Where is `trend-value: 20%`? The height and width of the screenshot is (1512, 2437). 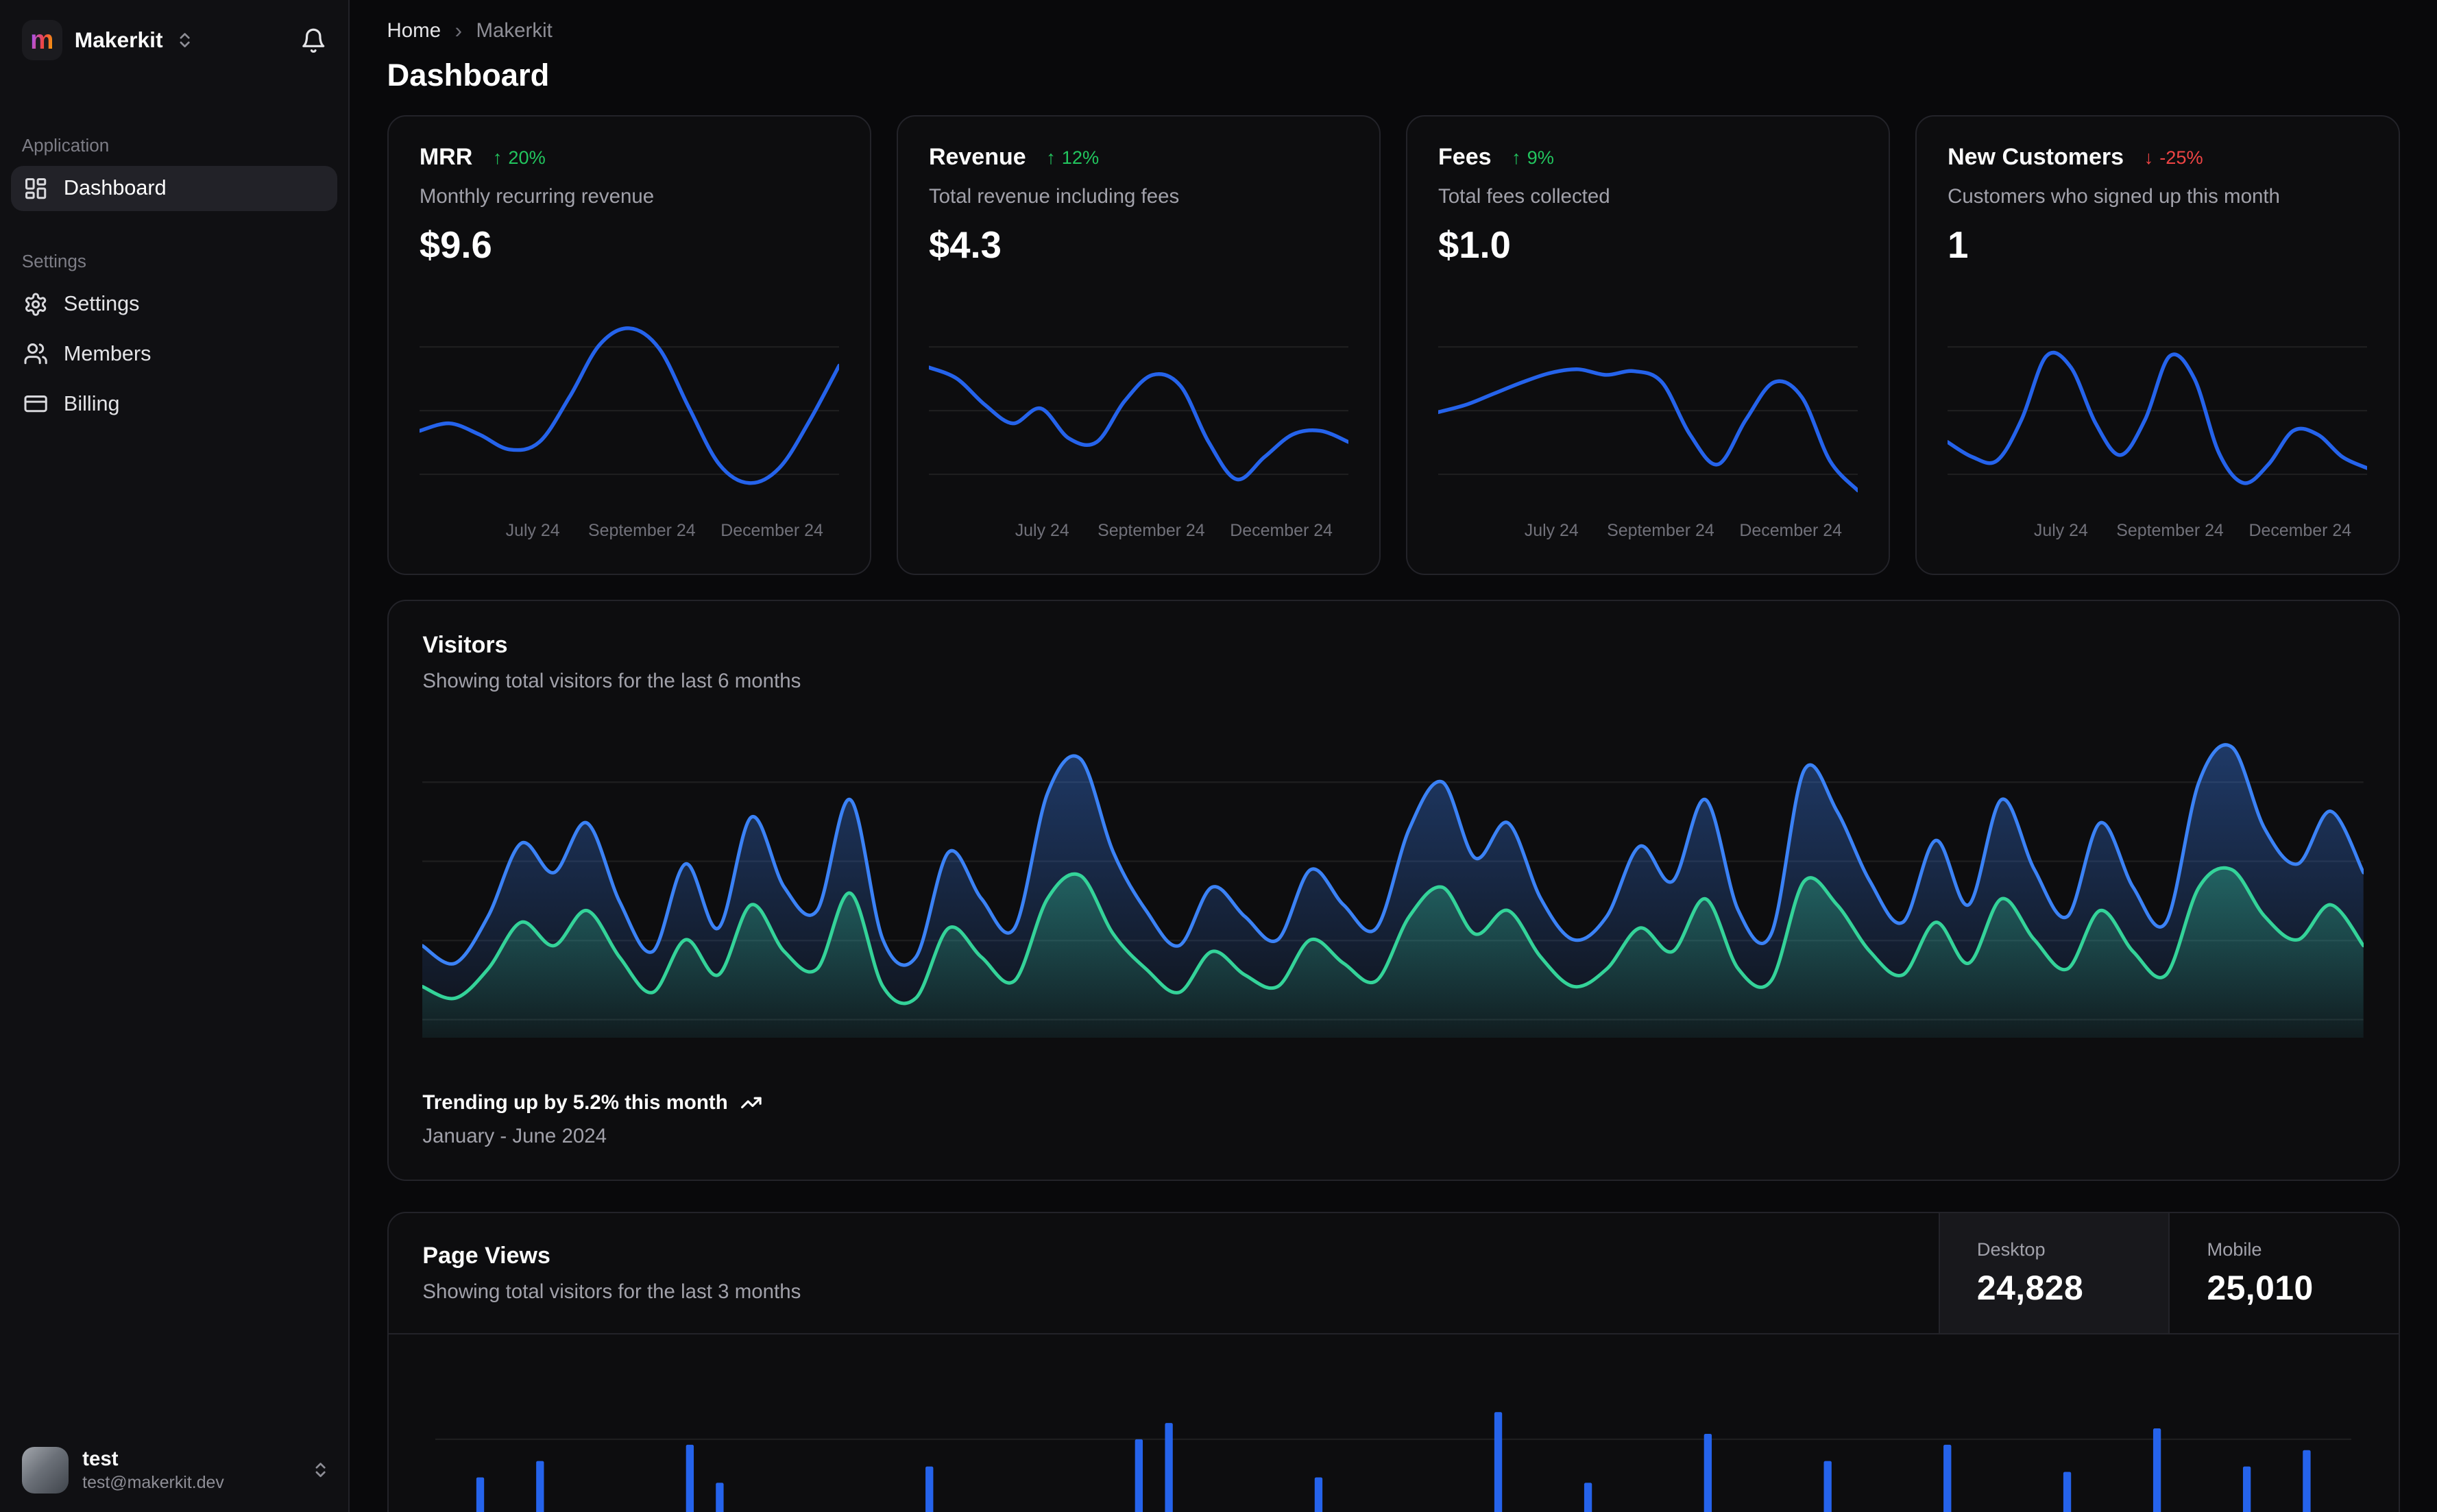 trend-value: 20% is located at coordinates (527, 157).